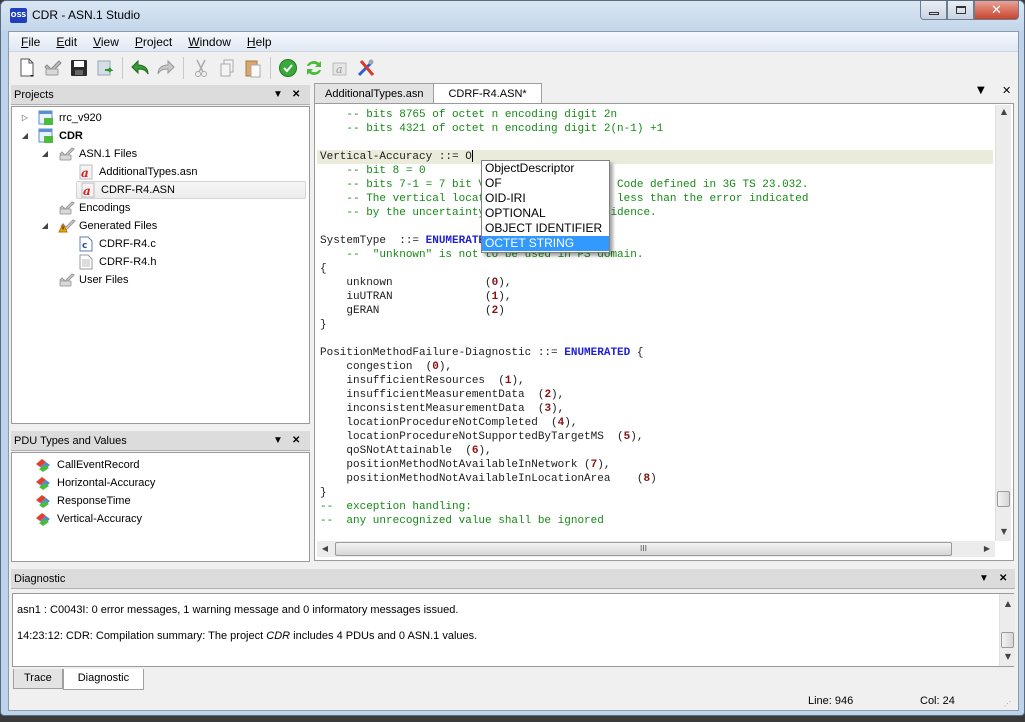 The height and width of the screenshot is (722, 1025). What do you see at coordinates (545, 198) in the screenshot?
I see `autocomplete-item: OID-IRI` at bounding box center [545, 198].